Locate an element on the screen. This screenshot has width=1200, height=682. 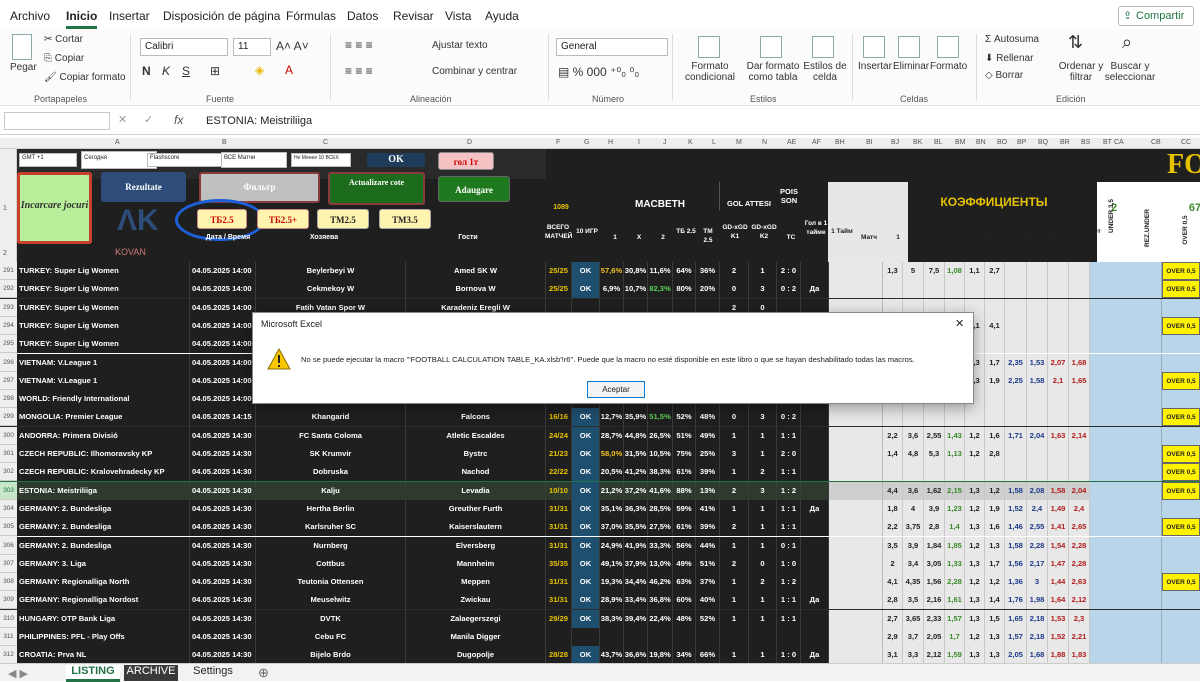
date-select: Сегодня is located at coordinates (119, 160).